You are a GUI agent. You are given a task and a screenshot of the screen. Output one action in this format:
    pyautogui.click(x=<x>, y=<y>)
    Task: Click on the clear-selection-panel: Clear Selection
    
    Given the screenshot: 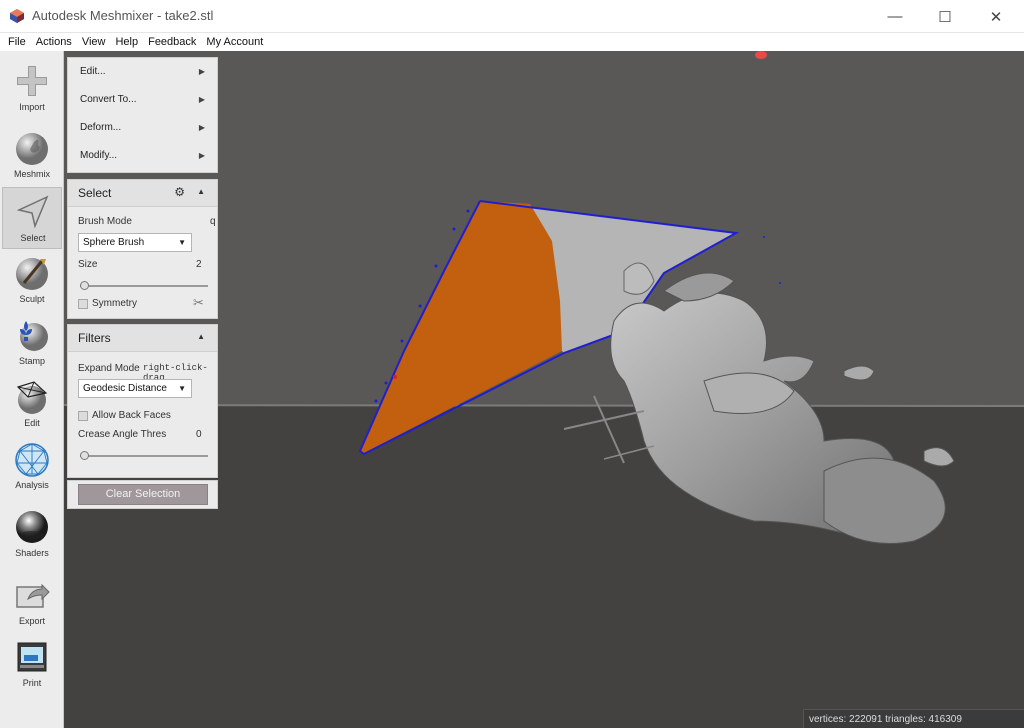 What is the action you would take?
    pyautogui.click(x=142, y=494)
    